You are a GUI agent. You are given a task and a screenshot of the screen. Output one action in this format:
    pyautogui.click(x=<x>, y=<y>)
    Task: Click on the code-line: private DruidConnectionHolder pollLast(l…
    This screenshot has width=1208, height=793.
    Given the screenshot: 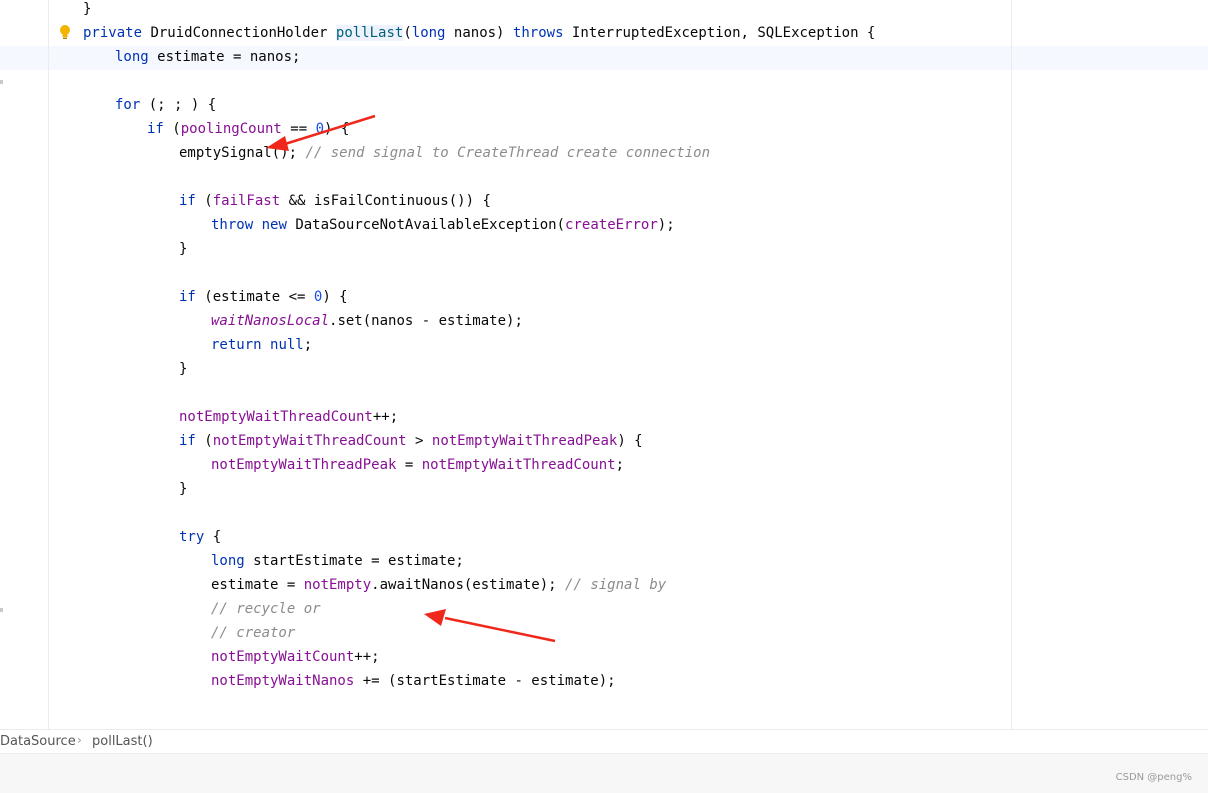 What is the action you would take?
    pyautogui.click(x=479, y=33)
    